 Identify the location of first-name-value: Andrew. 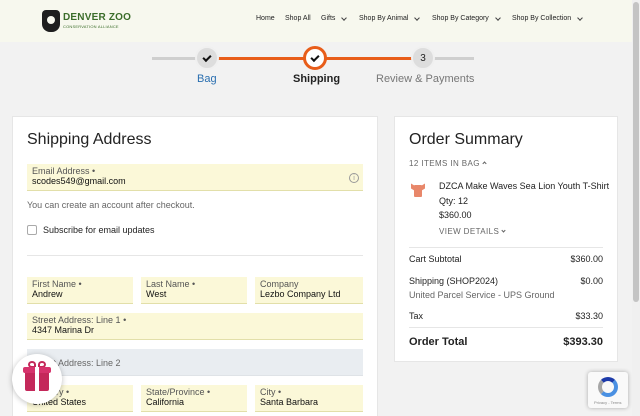
(47, 294).